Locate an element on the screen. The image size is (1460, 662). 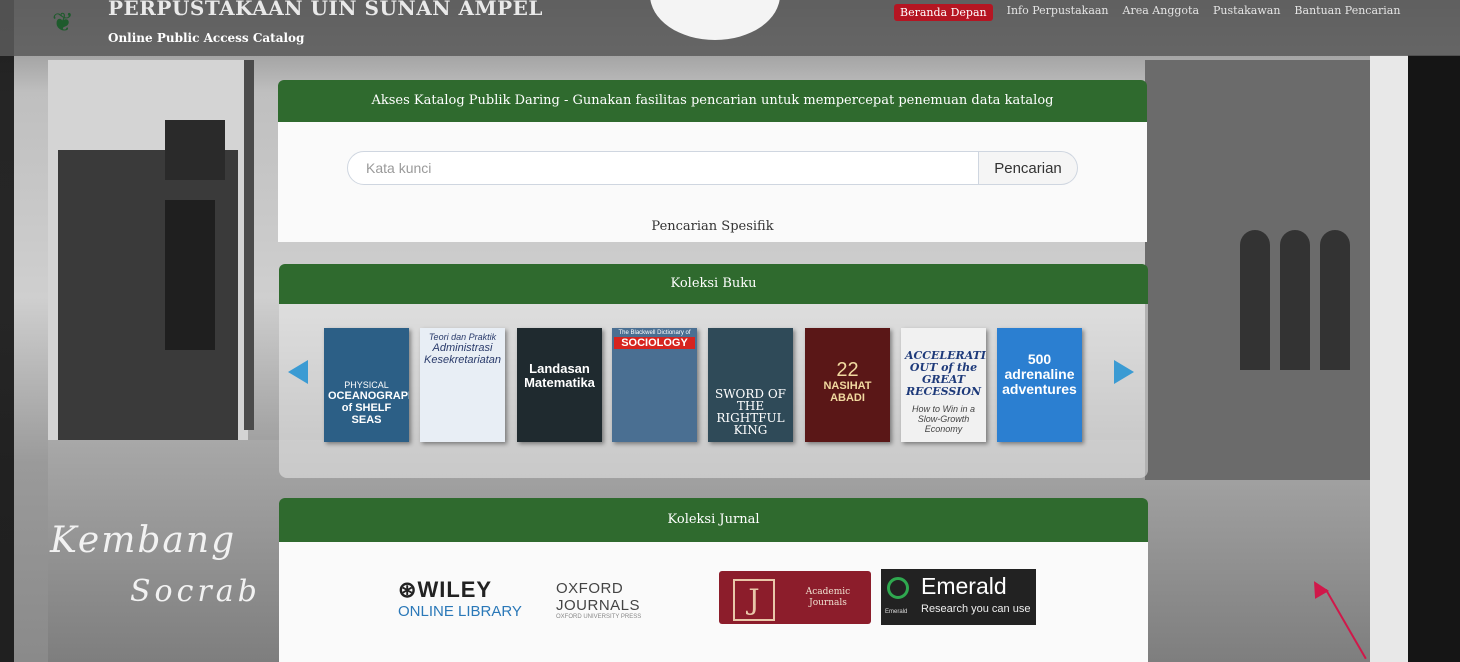
jstor-mark-icon: J is located at coordinates (754, 600).